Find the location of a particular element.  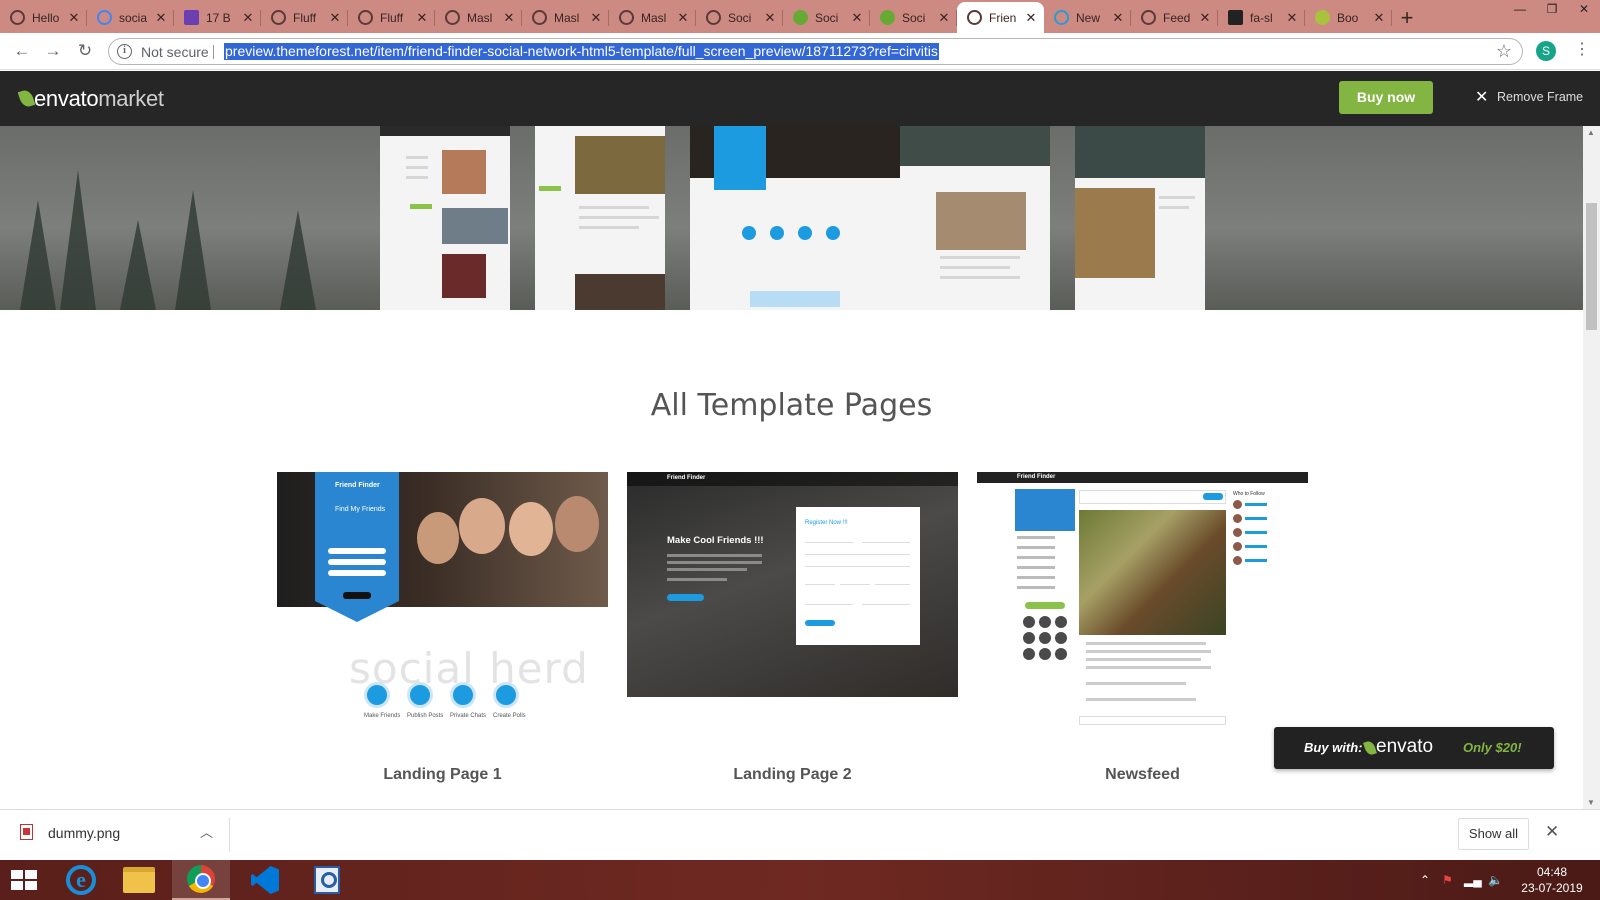

card-caption: Newsfeed is located at coordinates (1142, 775).